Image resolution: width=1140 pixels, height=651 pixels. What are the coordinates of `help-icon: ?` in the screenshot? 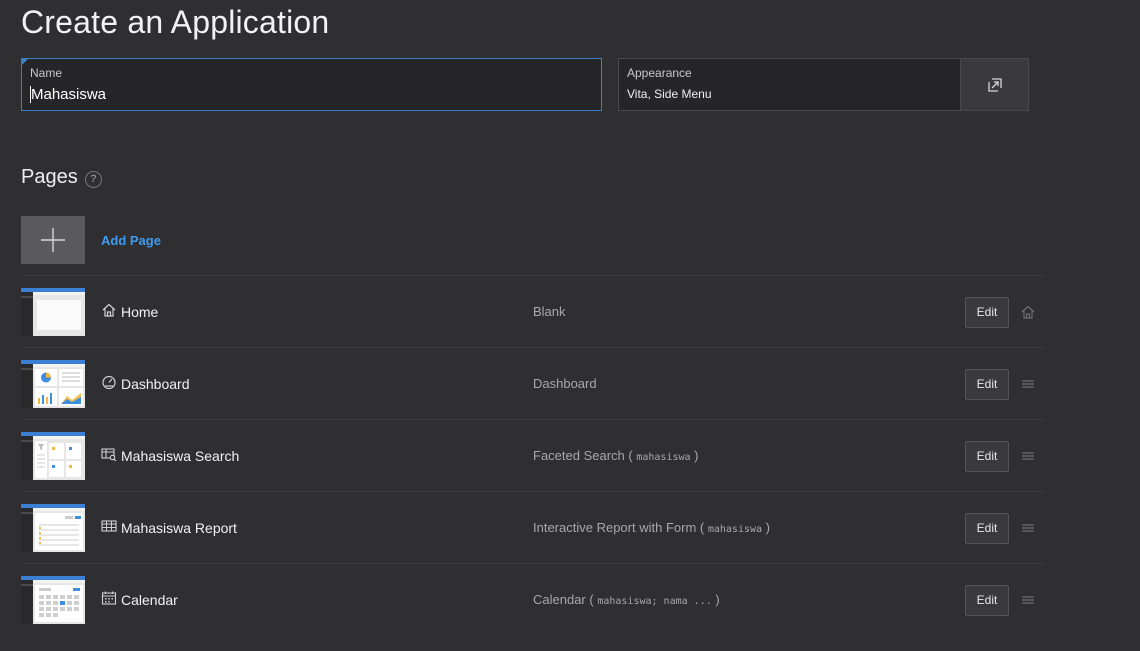 It's located at (93, 179).